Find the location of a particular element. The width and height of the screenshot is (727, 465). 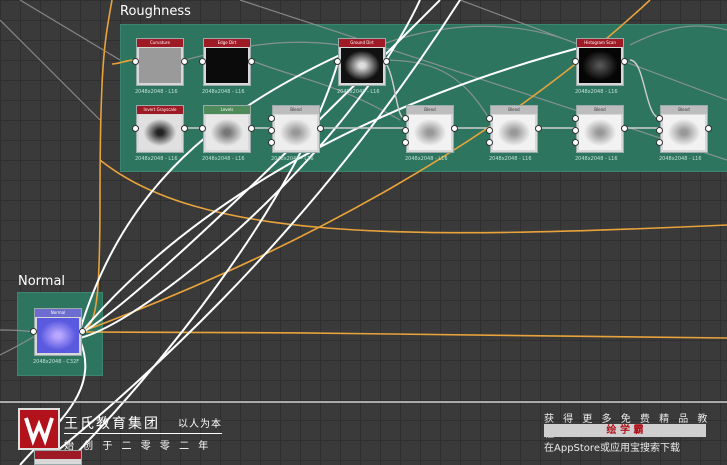

watermark-org-name: 王氏教育集团 is located at coordinates (112, 424).